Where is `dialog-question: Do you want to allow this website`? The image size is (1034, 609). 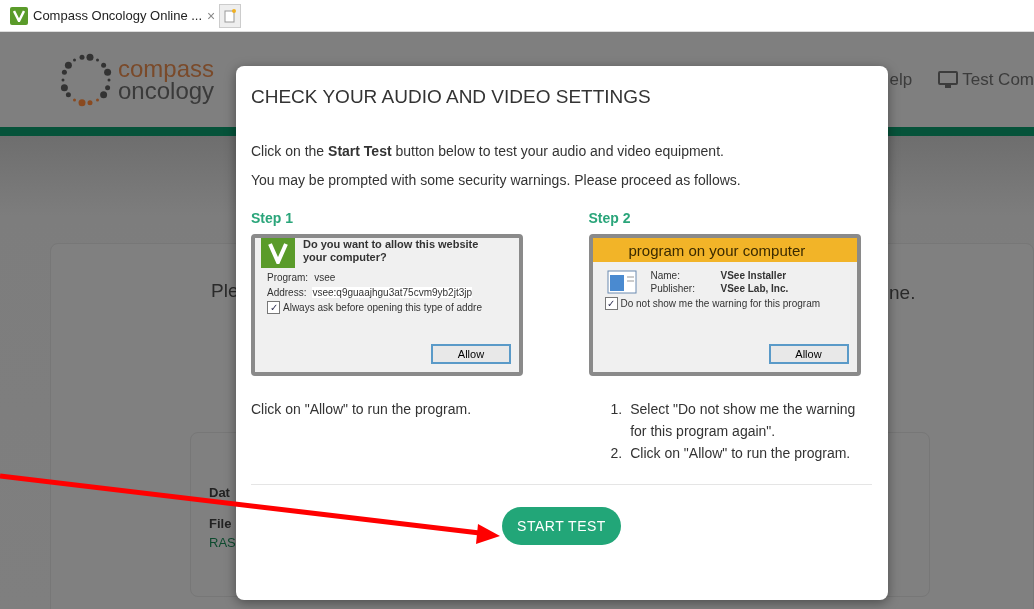
dialog-question: Do you want to allow this website is located at coordinates (391, 244).